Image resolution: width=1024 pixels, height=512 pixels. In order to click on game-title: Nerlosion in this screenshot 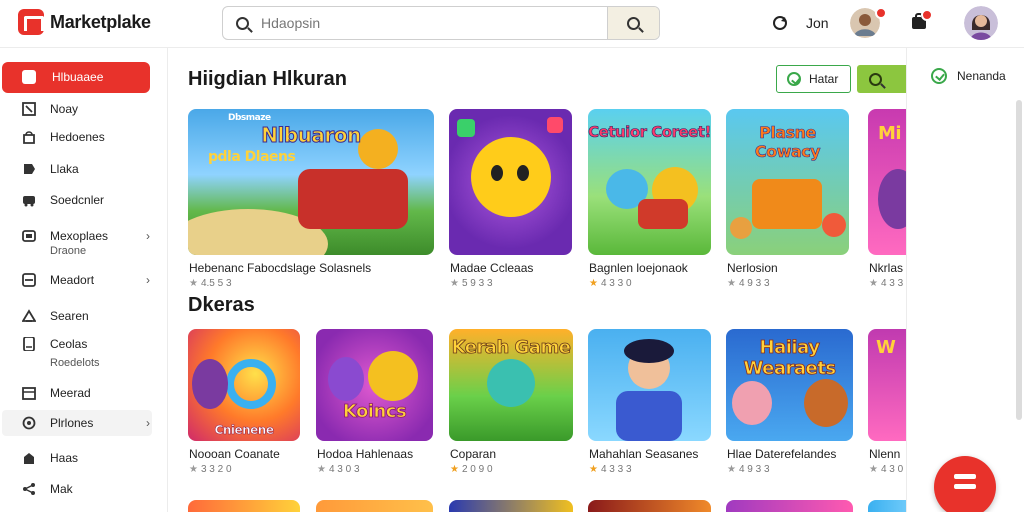, I will do `click(752, 268)`.